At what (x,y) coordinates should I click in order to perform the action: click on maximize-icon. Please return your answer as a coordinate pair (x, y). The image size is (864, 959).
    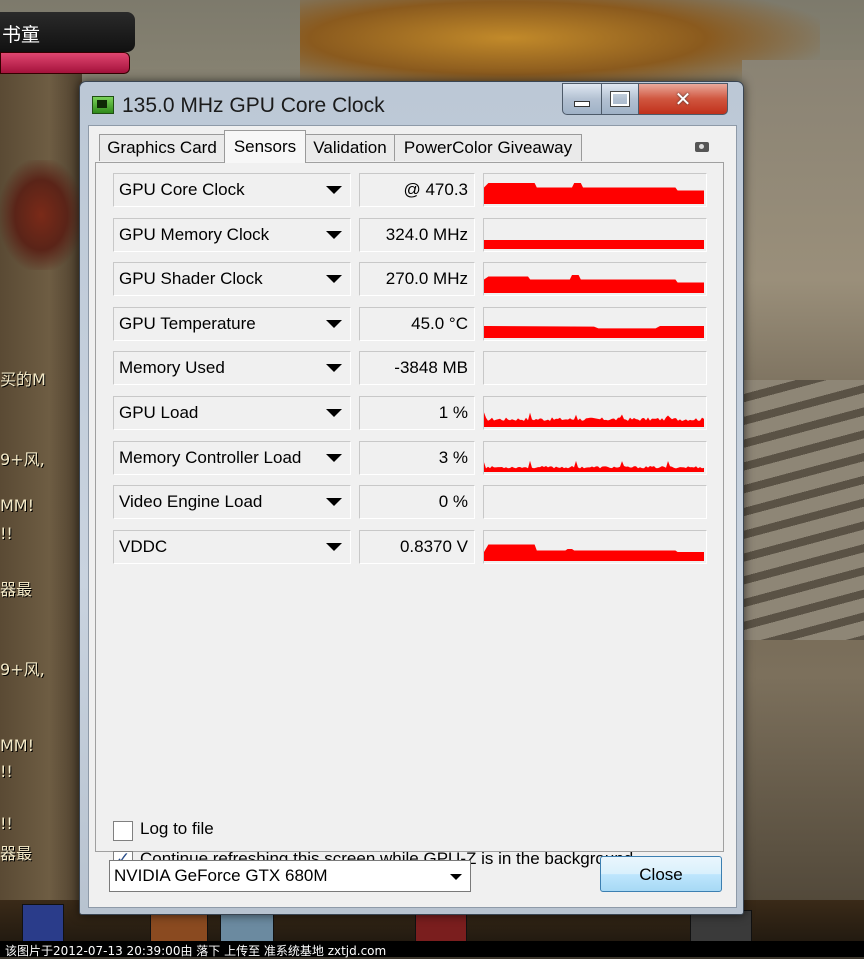
    Looking at the image, I should click on (620, 99).